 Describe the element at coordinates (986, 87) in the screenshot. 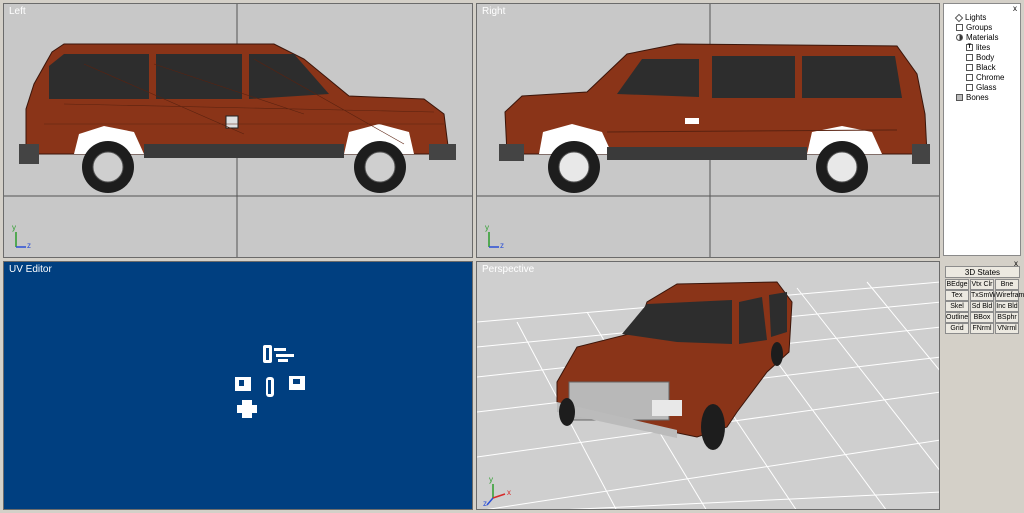

I see `tree-item-label: Glass` at that location.